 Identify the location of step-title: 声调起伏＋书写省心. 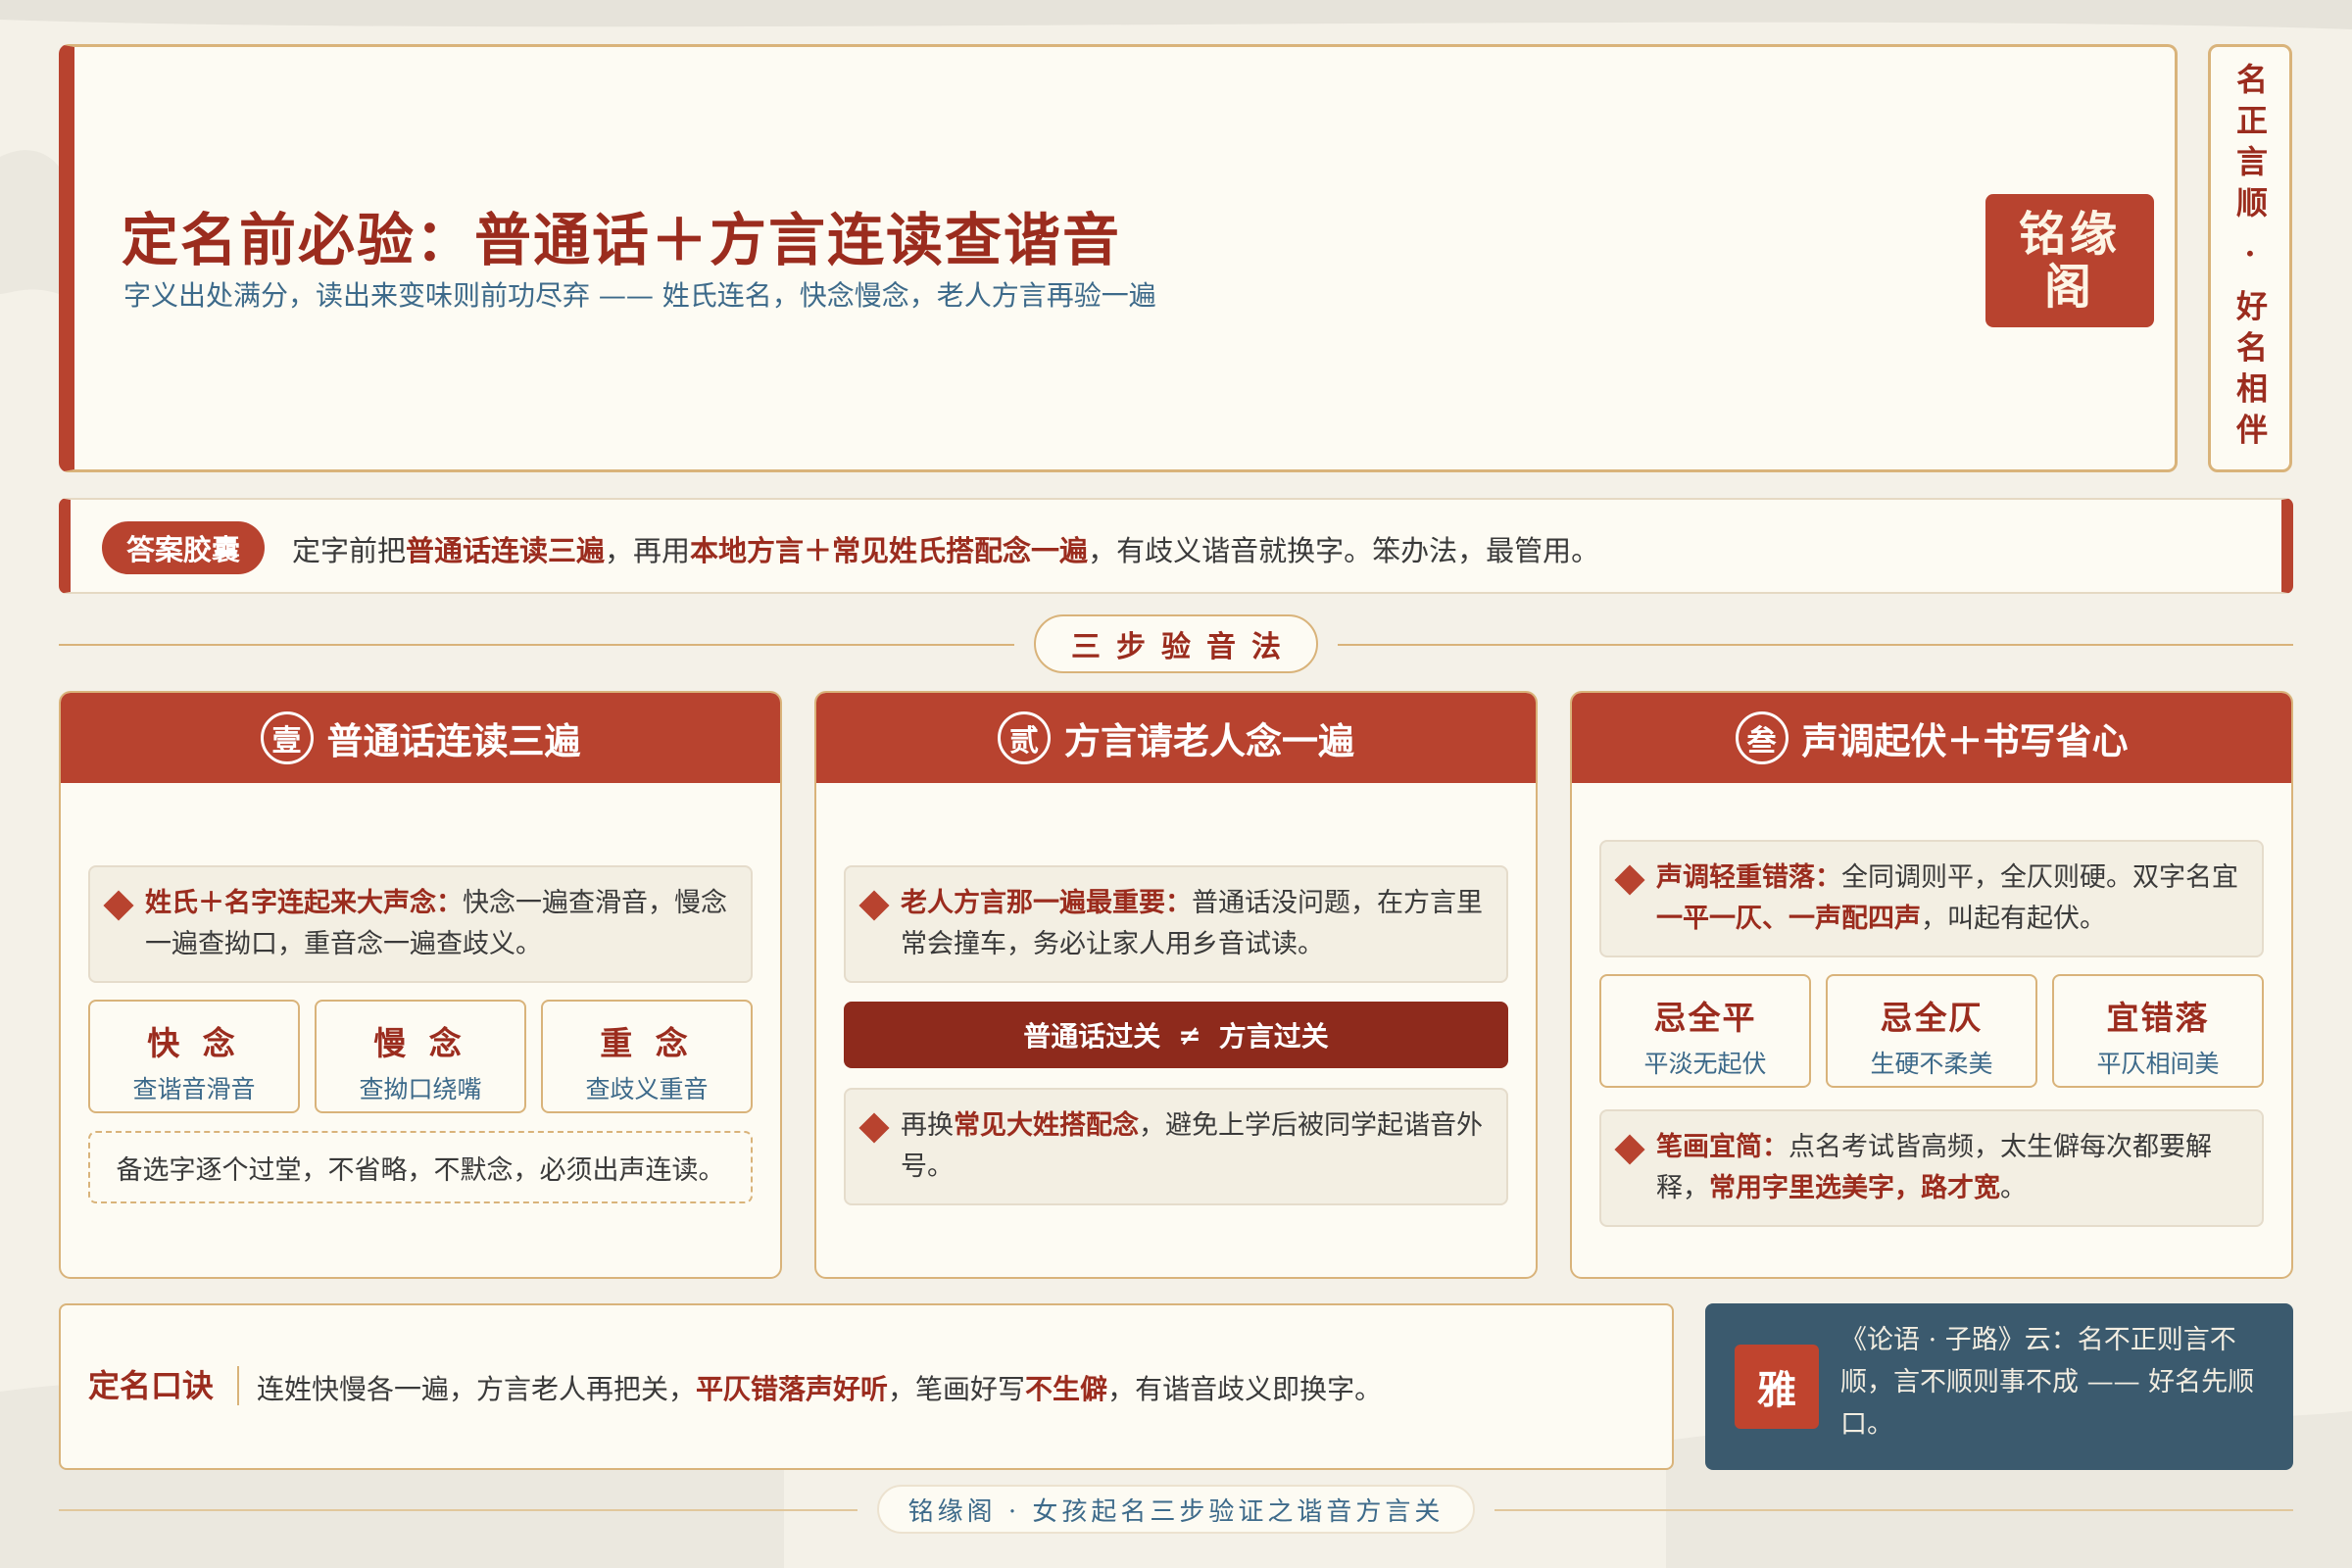
(1965, 740).